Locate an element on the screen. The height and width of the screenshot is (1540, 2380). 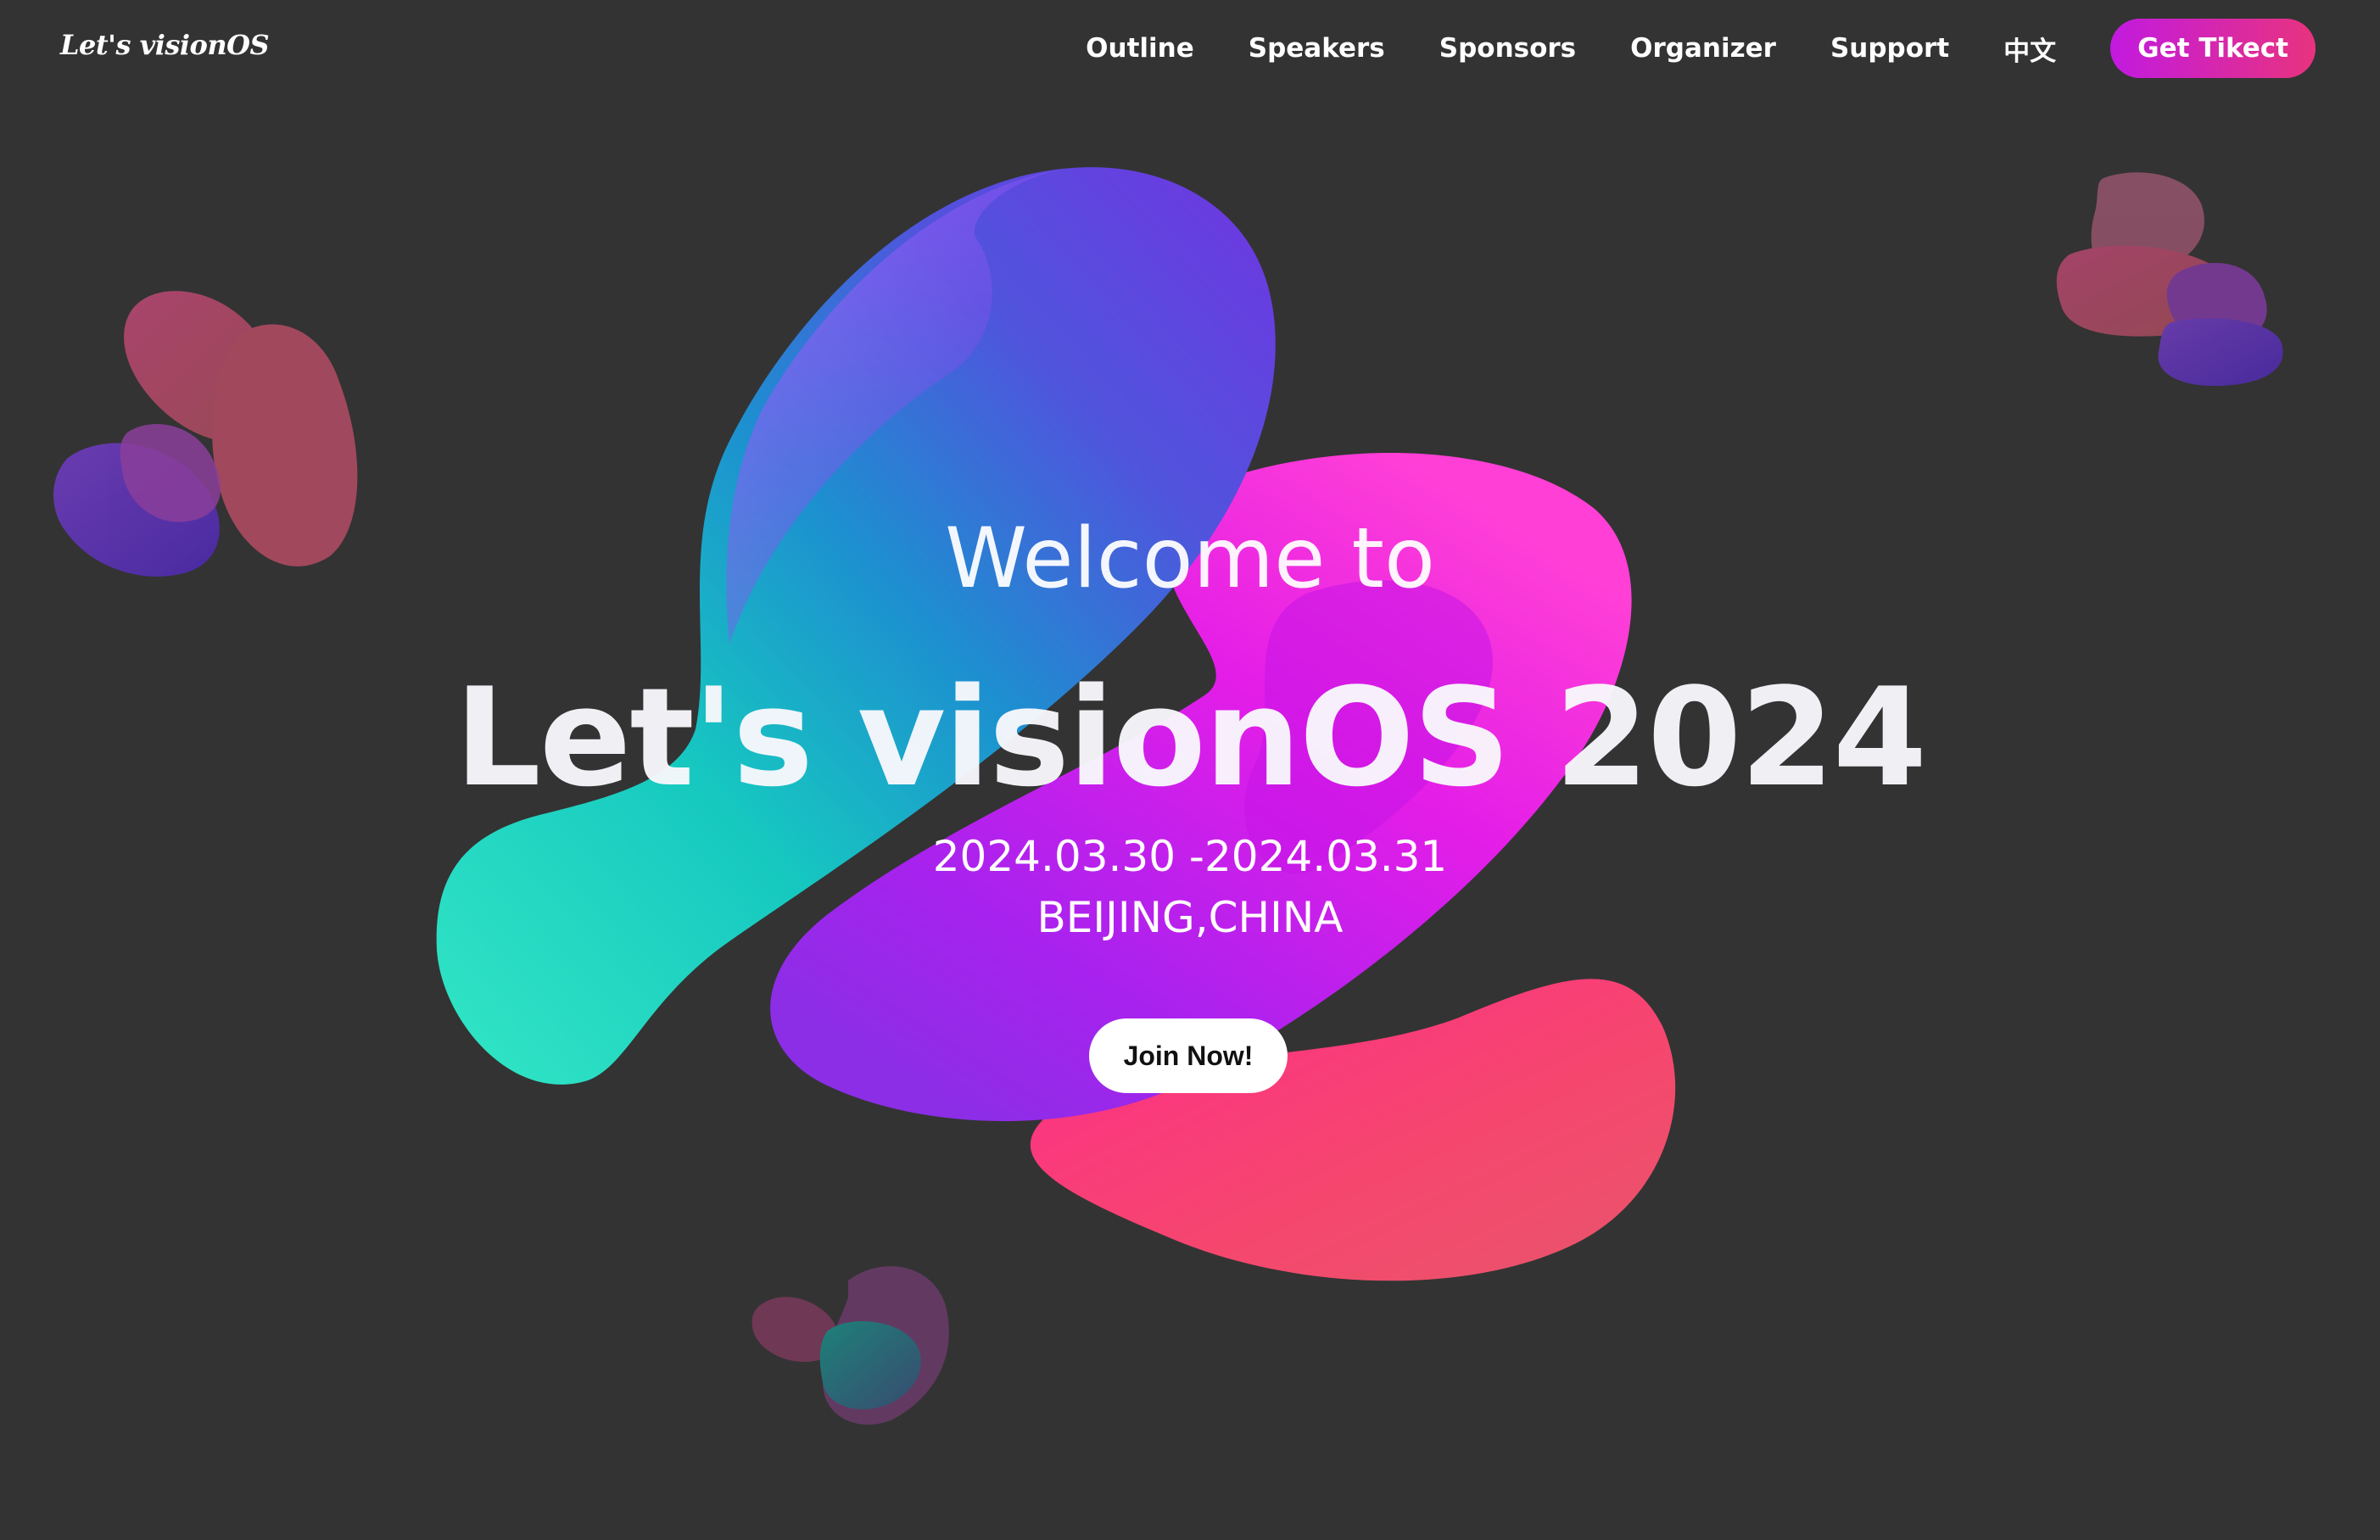
join-now-button: Join Now! is located at coordinates (1188, 1055).